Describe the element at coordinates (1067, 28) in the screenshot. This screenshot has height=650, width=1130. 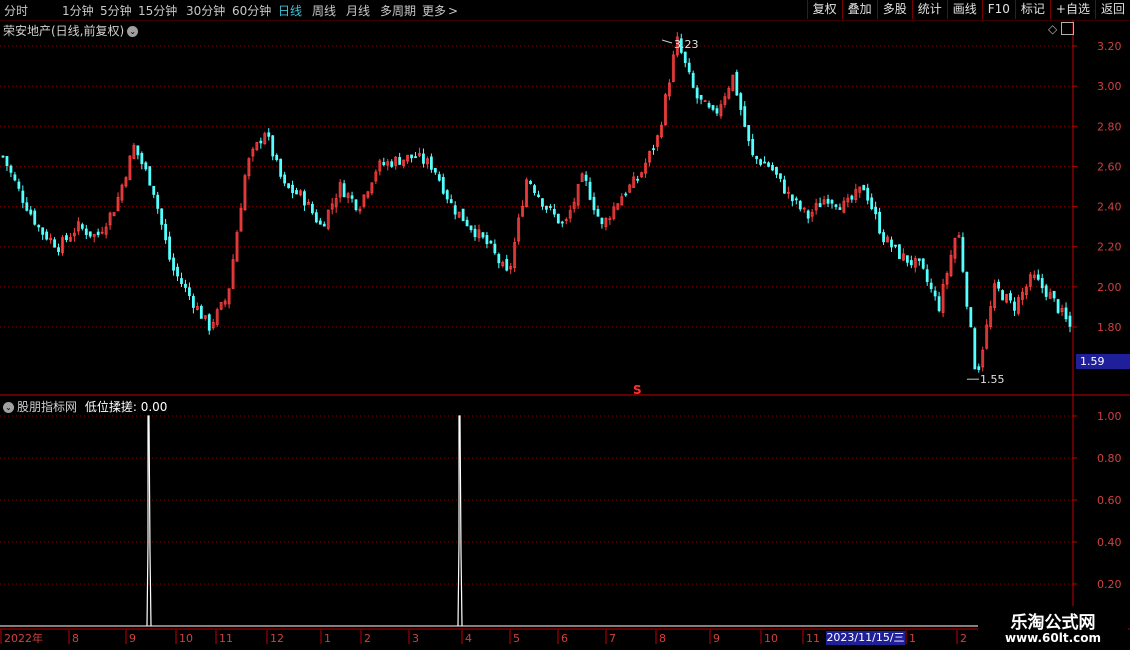
I see `panel-toggle-icon` at that location.